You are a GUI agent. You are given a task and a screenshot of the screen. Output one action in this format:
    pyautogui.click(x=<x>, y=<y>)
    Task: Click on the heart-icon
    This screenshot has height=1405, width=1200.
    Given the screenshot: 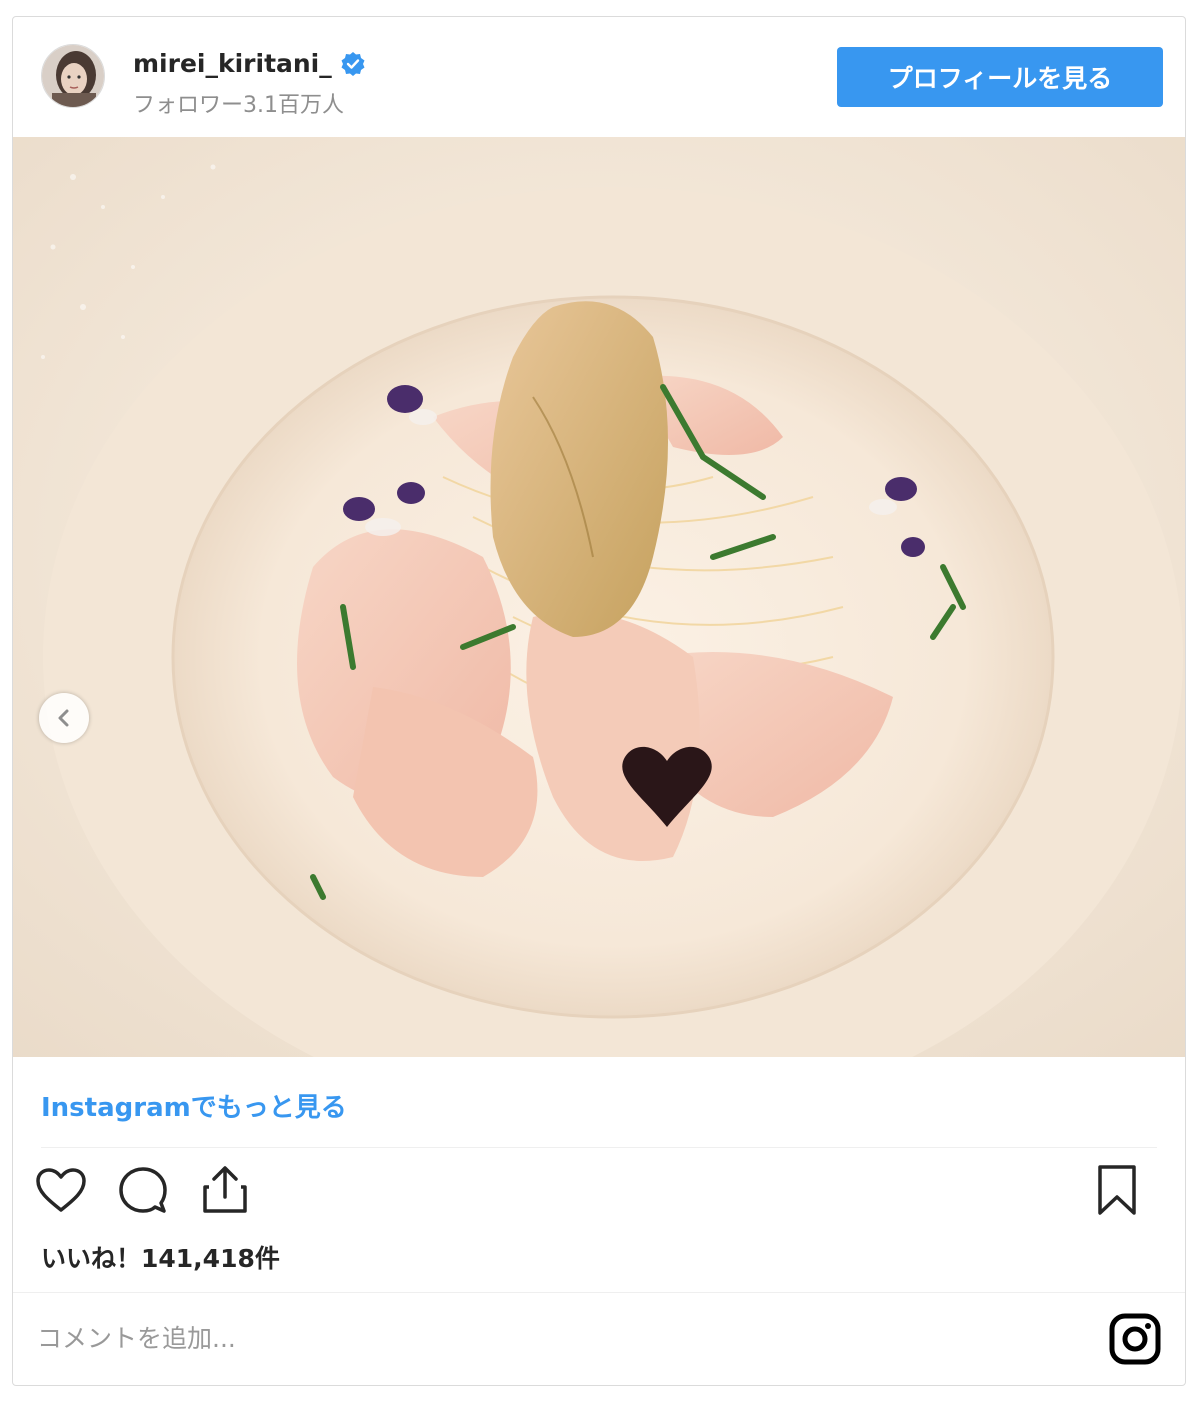 What is the action you would take?
    pyautogui.click(x=61, y=1190)
    